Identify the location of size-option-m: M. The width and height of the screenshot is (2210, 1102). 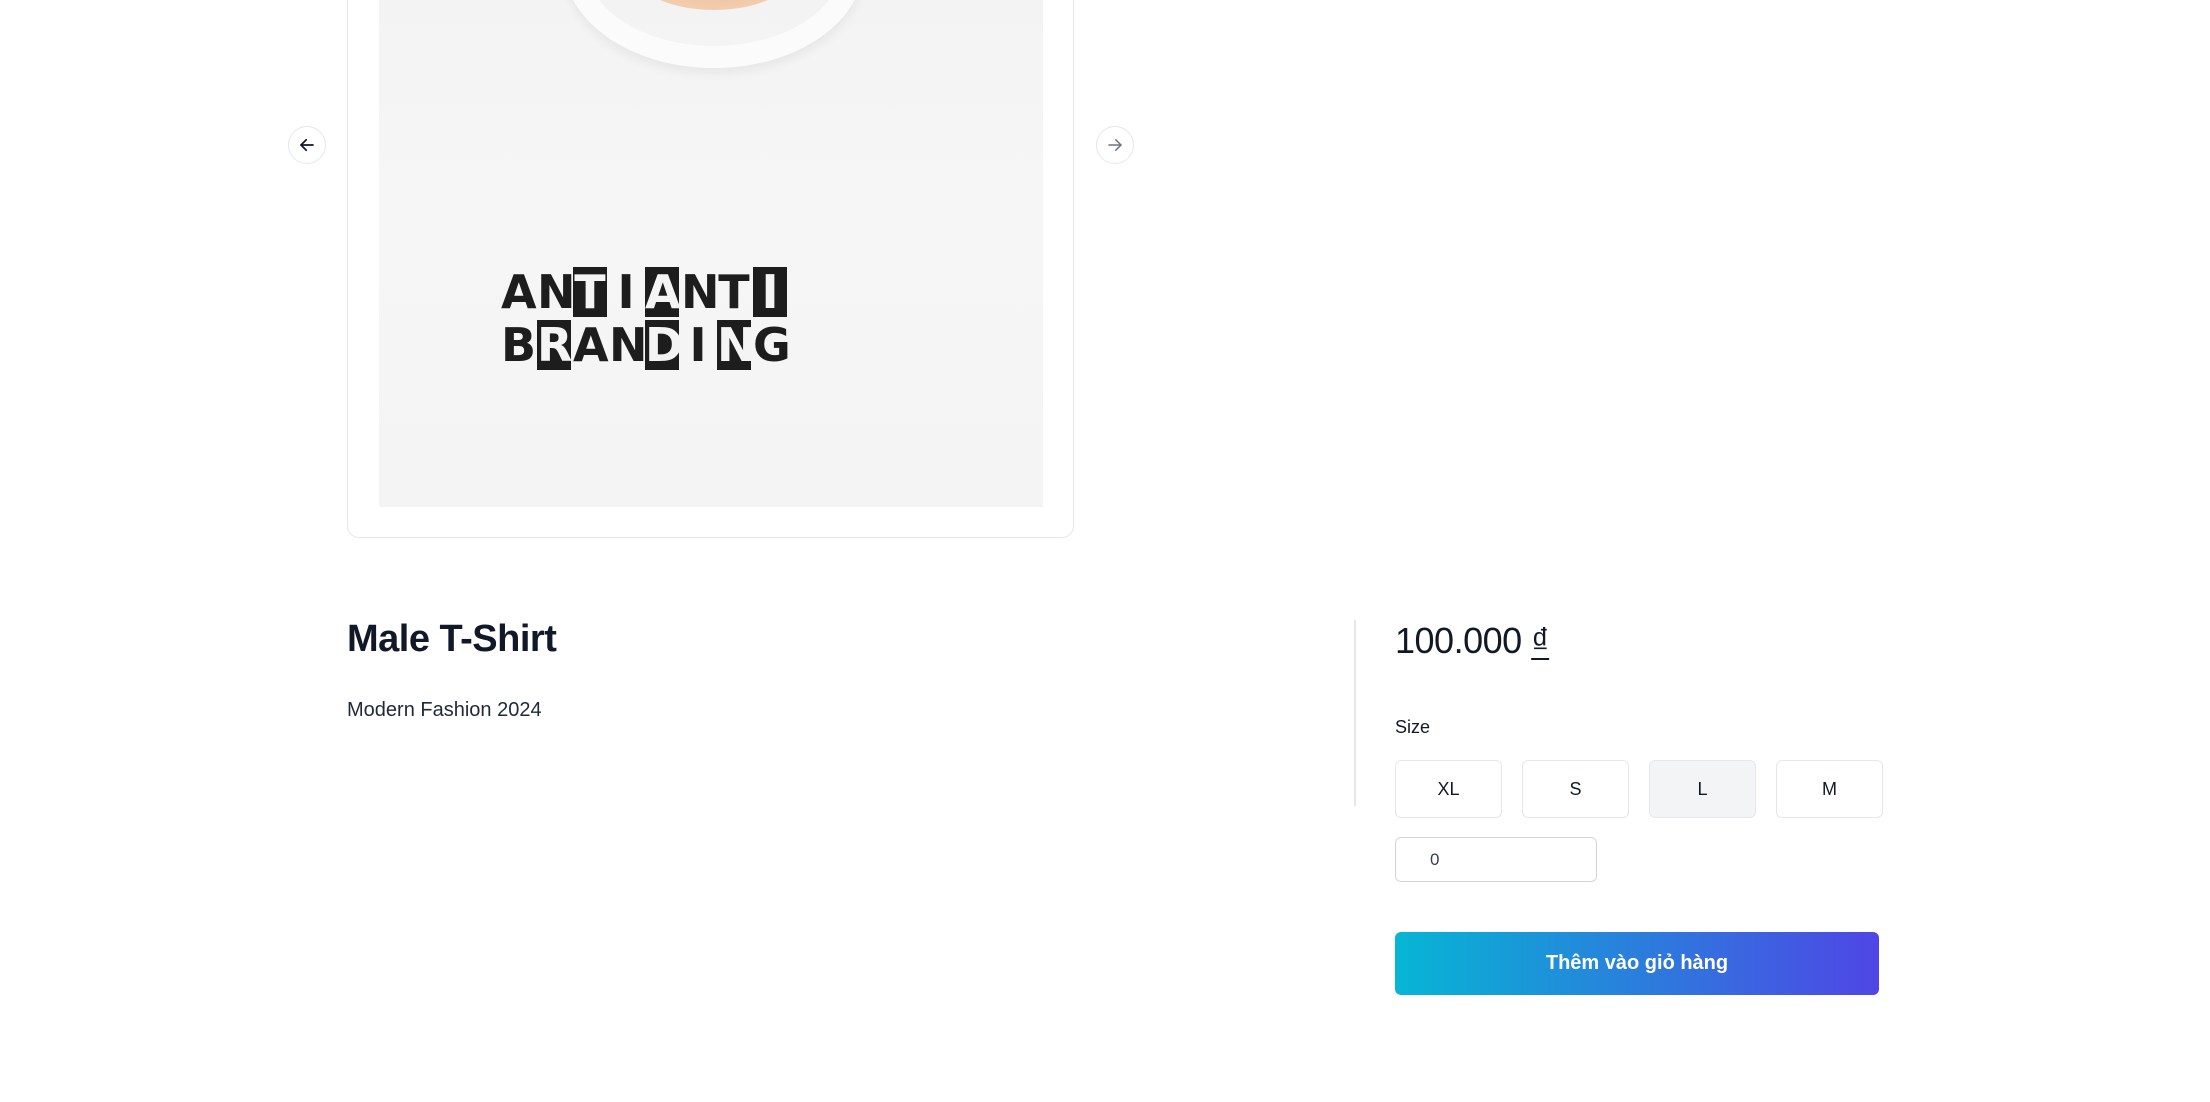
(1829, 789).